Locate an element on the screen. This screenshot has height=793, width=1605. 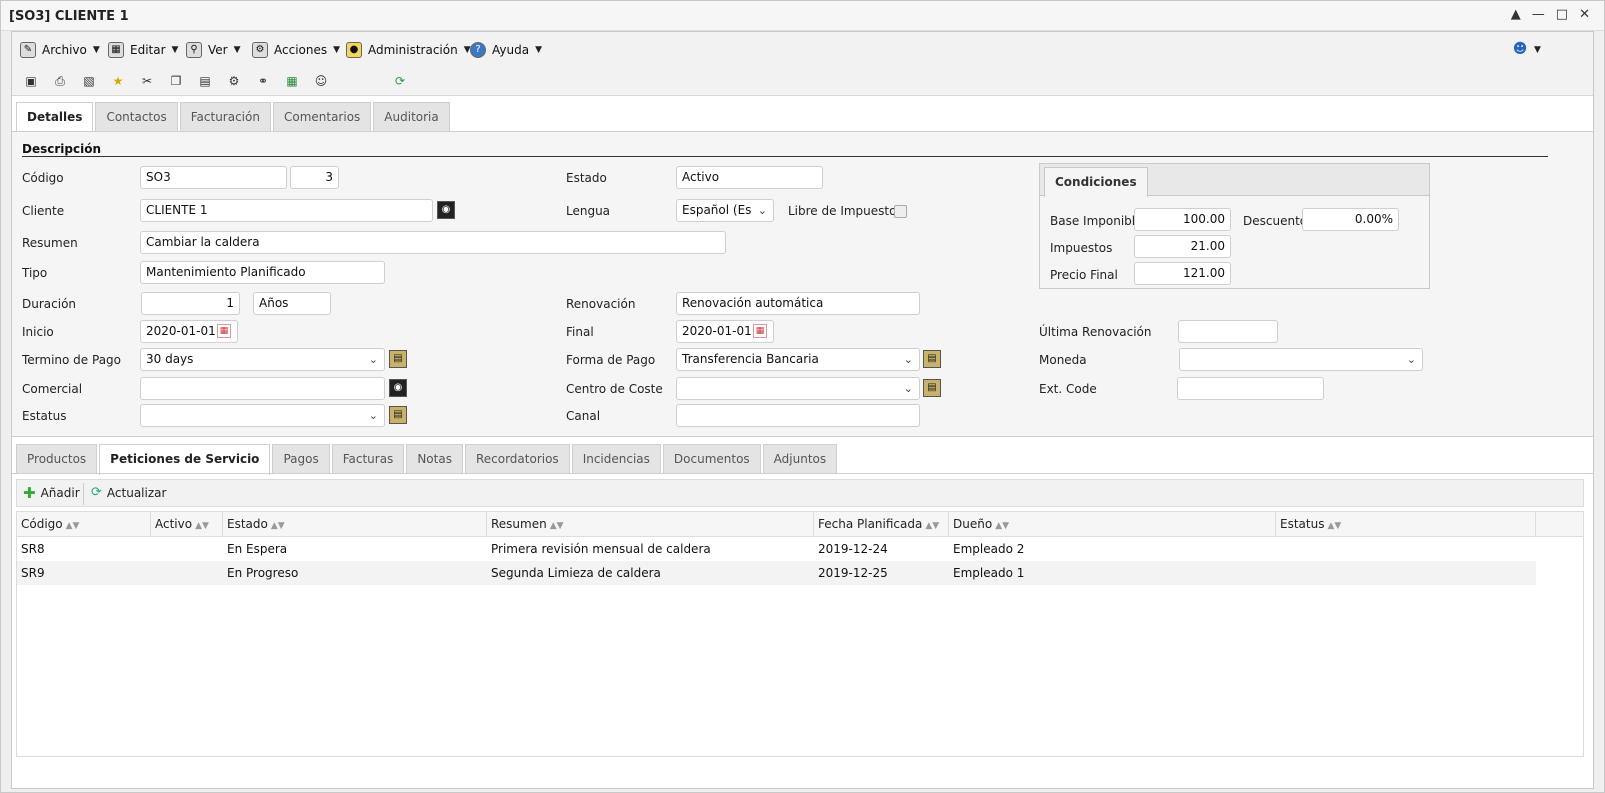
menu-administracion: ● Administración ▼ is located at coordinates (408, 50).